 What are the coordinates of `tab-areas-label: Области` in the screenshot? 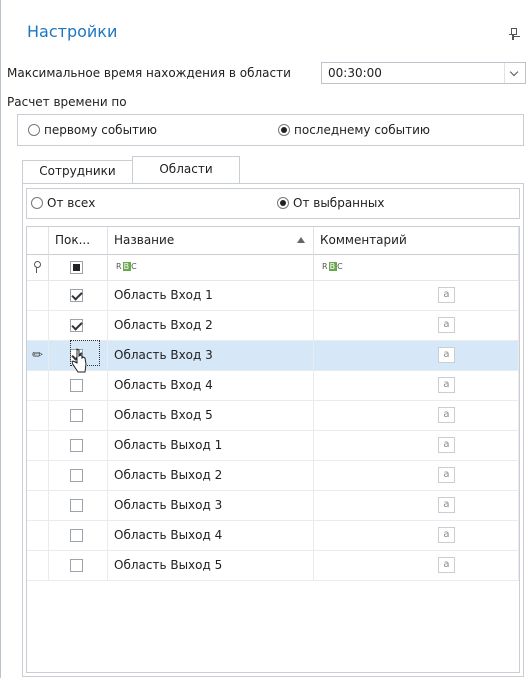 It's located at (186, 169).